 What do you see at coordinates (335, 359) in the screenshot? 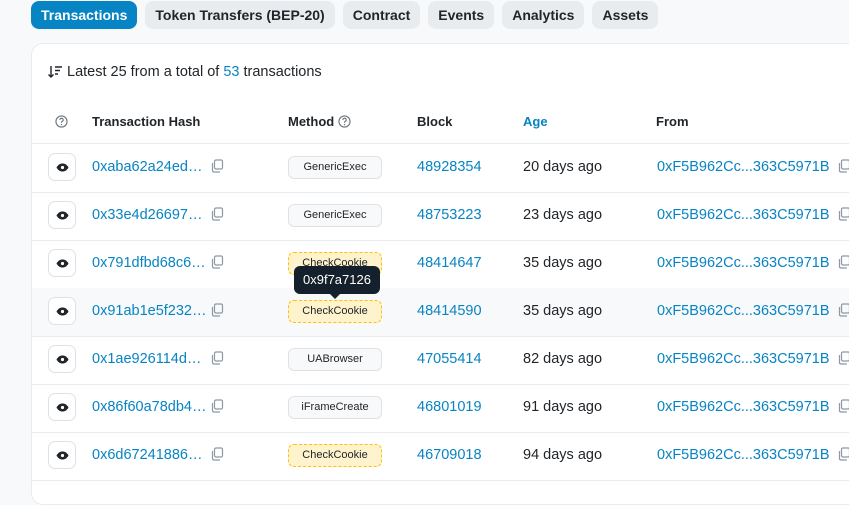
I see `method-badge: UABrowser` at bounding box center [335, 359].